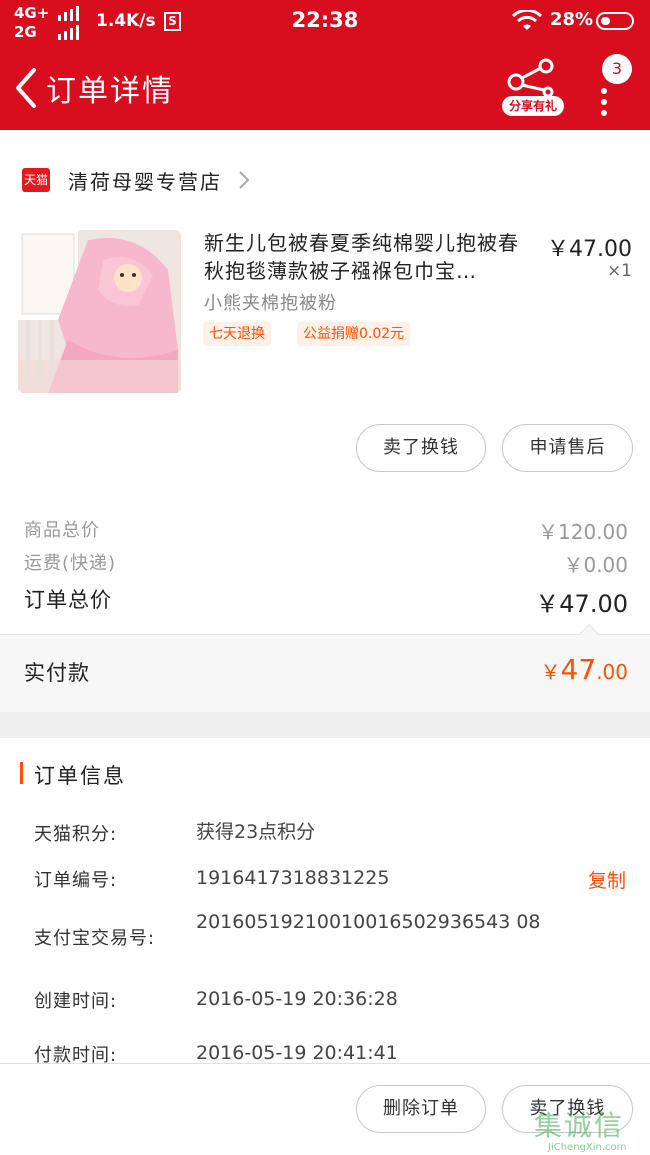 This screenshot has width=650, height=1155. Describe the element at coordinates (567, 448) in the screenshot. I see `after-sale-button: 申请售后` at that location.